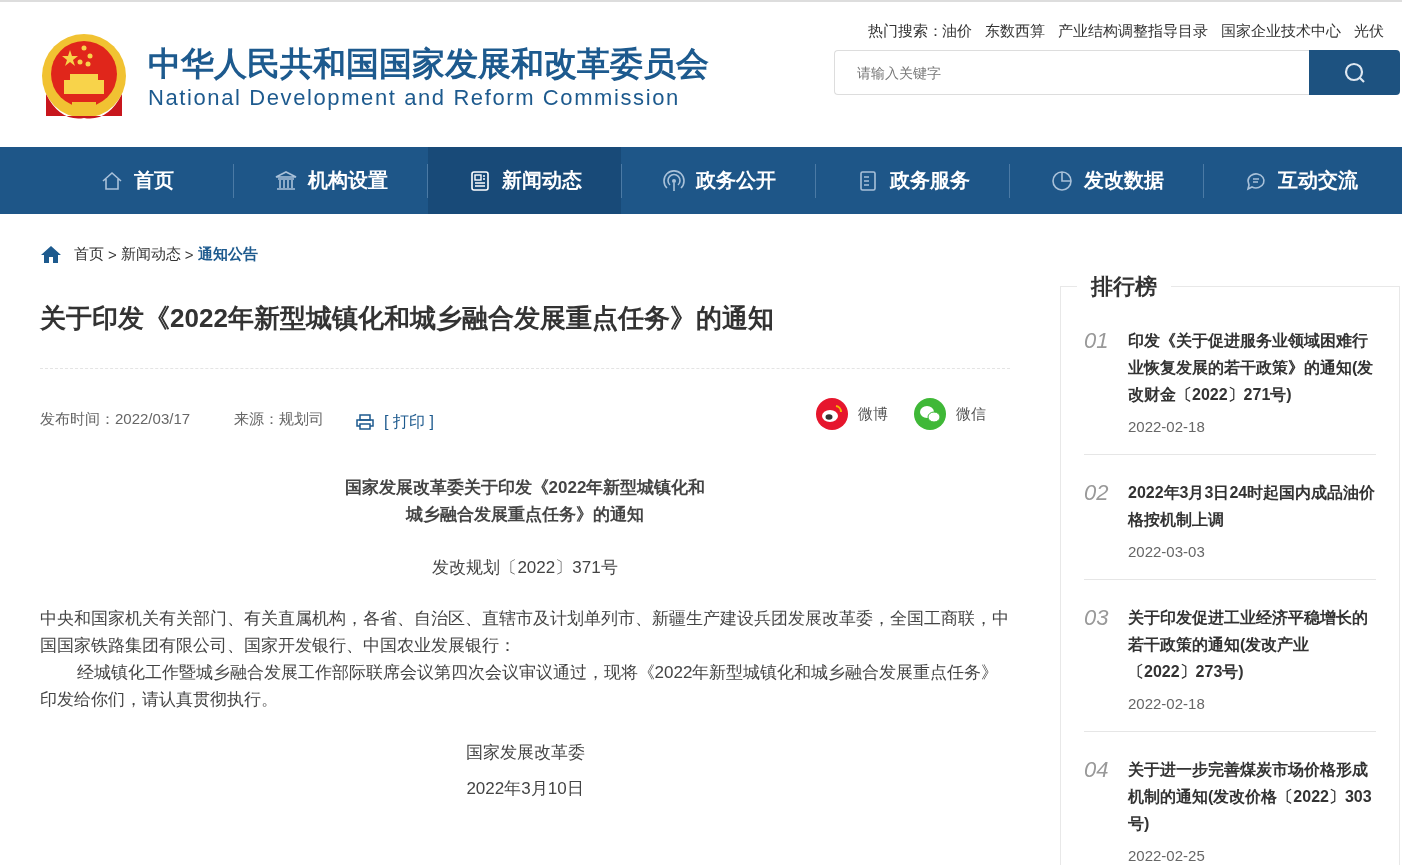 Image resolution: width=1402 pixels, height=865 pixels. Describe the element at coordinates (525, 753) in the screenshot. I see `signature: 国家发展改革委` at that location.